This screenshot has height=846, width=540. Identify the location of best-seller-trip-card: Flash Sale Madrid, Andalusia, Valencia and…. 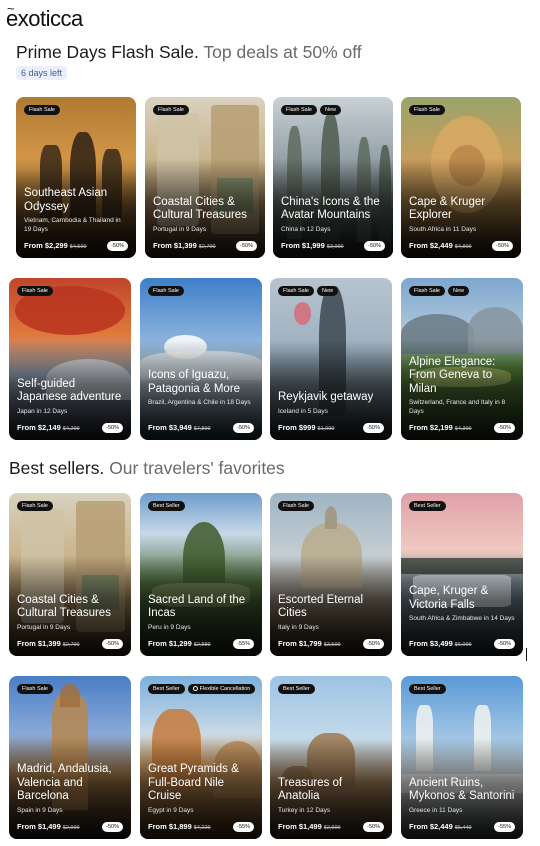
(70, 757).